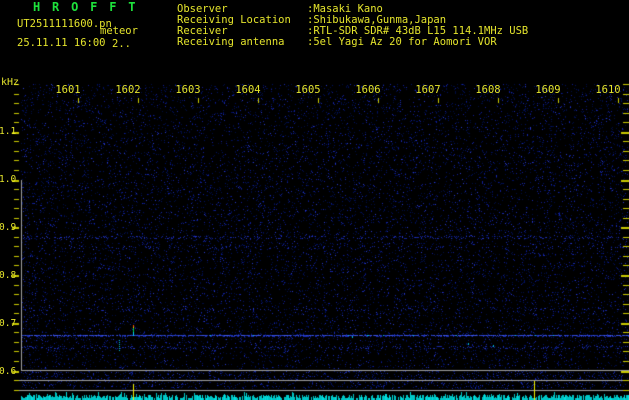 This screenshot has width=629, height=400. I want to click on freq-label: 1.0, so click(8, 179).